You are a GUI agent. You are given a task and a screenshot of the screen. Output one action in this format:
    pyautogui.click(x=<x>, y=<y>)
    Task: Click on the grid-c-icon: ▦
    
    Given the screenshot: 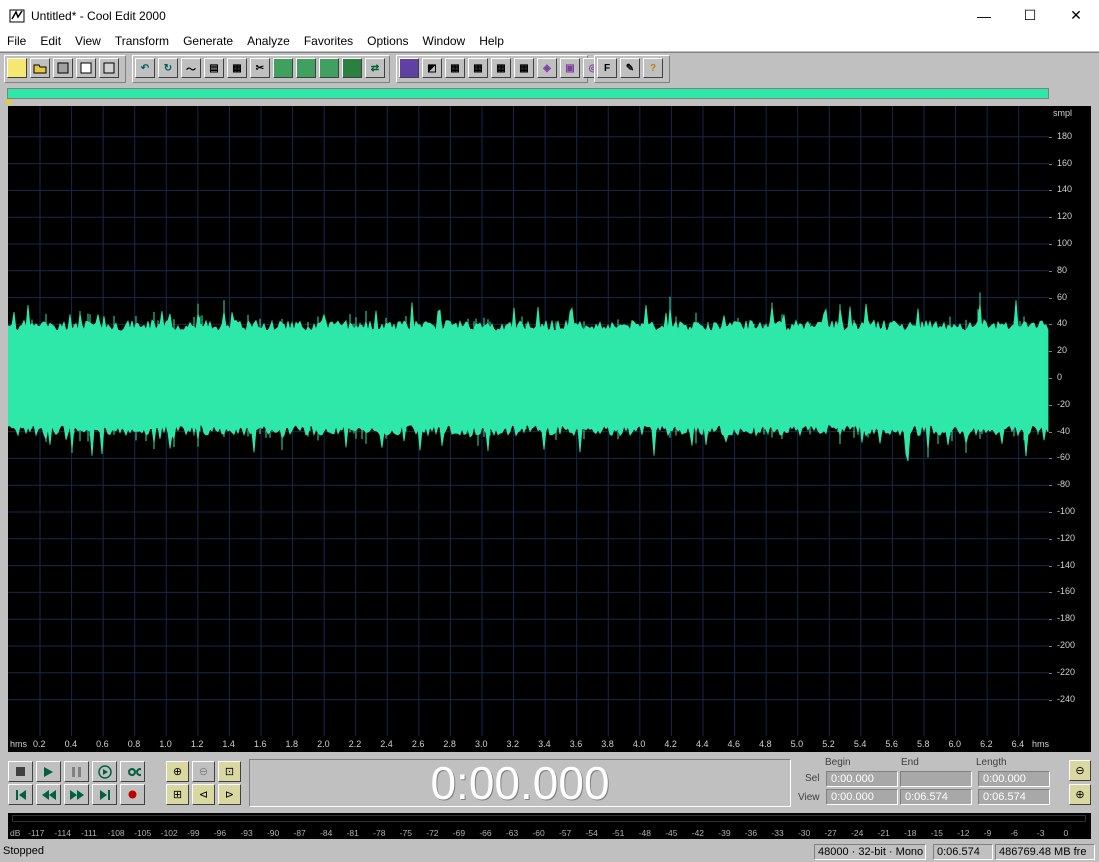 What is the action you would take?
    pyautogui.click(x=501, y=68)
    